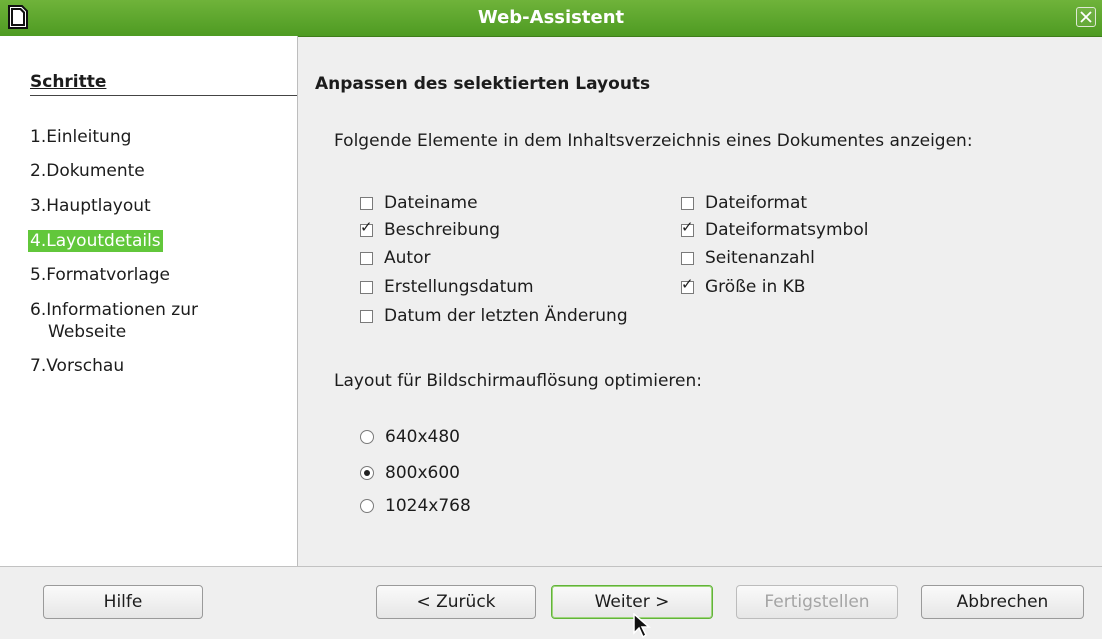  What do you see at coordinates (90, 206) in the screenshot?
I see `step-hauptlayout: 3.Hauptlayout` at bounding box center [90, 206].